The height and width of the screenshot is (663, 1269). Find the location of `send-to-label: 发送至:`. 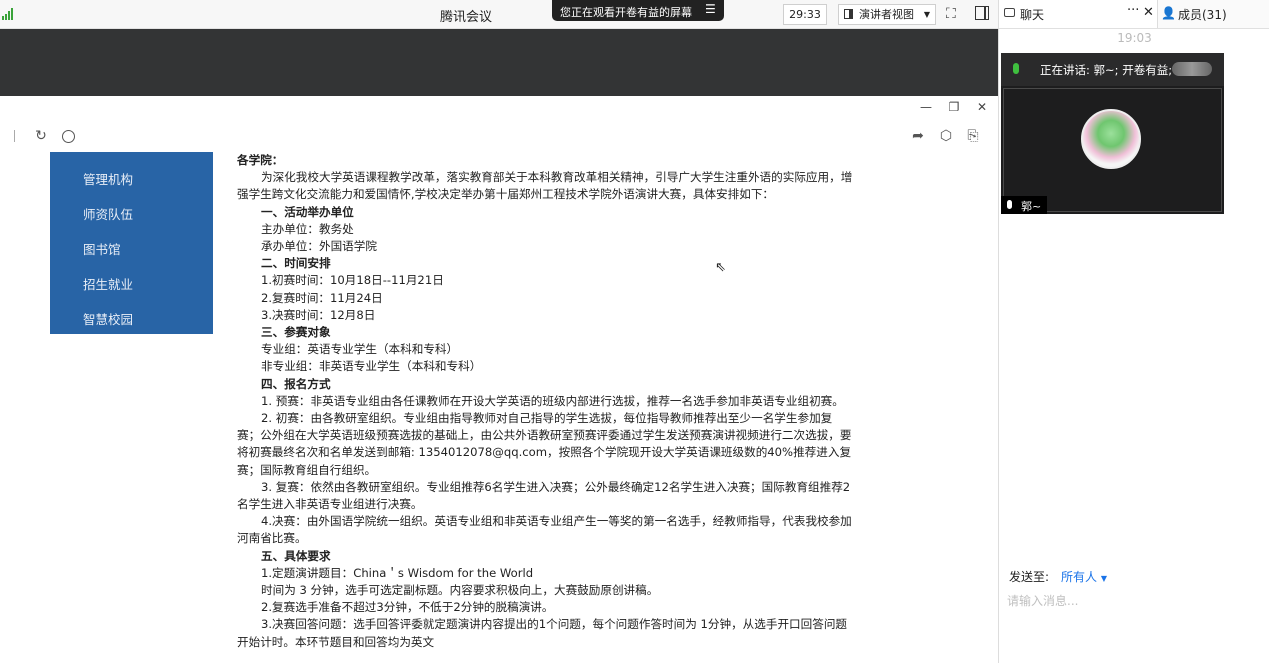

send-to-label: 发送至: is located at coordinates (1029, 577).